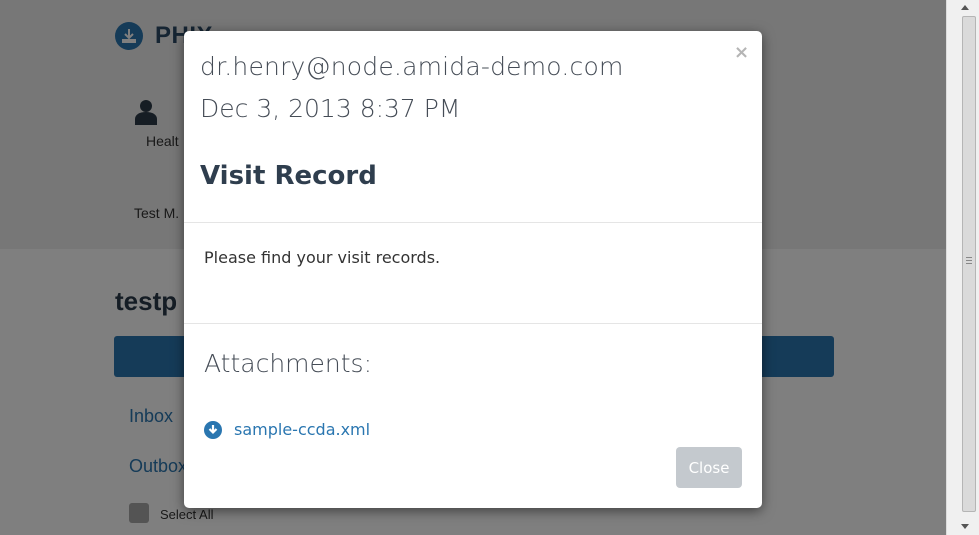 This screenshot has width=979, height=535. I want to click on attachment-link: sample-ccda.xml, so click(302, 429).